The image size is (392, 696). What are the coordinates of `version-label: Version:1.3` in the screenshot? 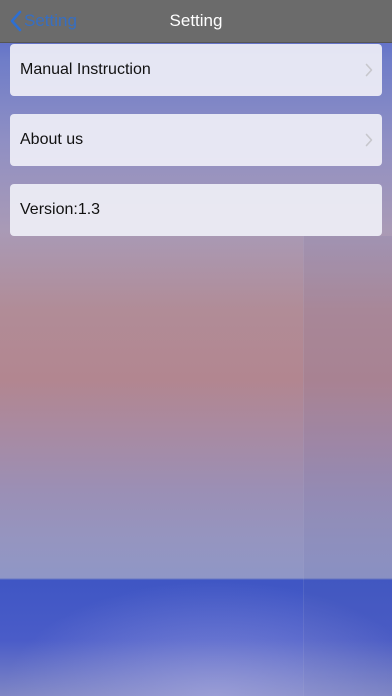 It's located at (60, 209).